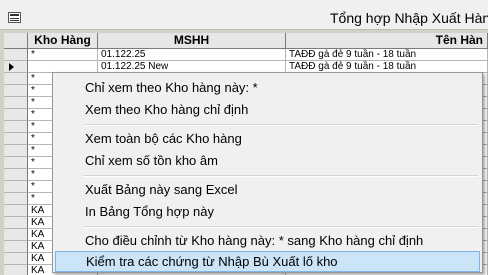  What do you see at coordinates (267, 160) in the screenshot?
I see `menu-item-negative-stock-only: Chỉ xem số tồn kho âm` at bounding box center [267, 160].